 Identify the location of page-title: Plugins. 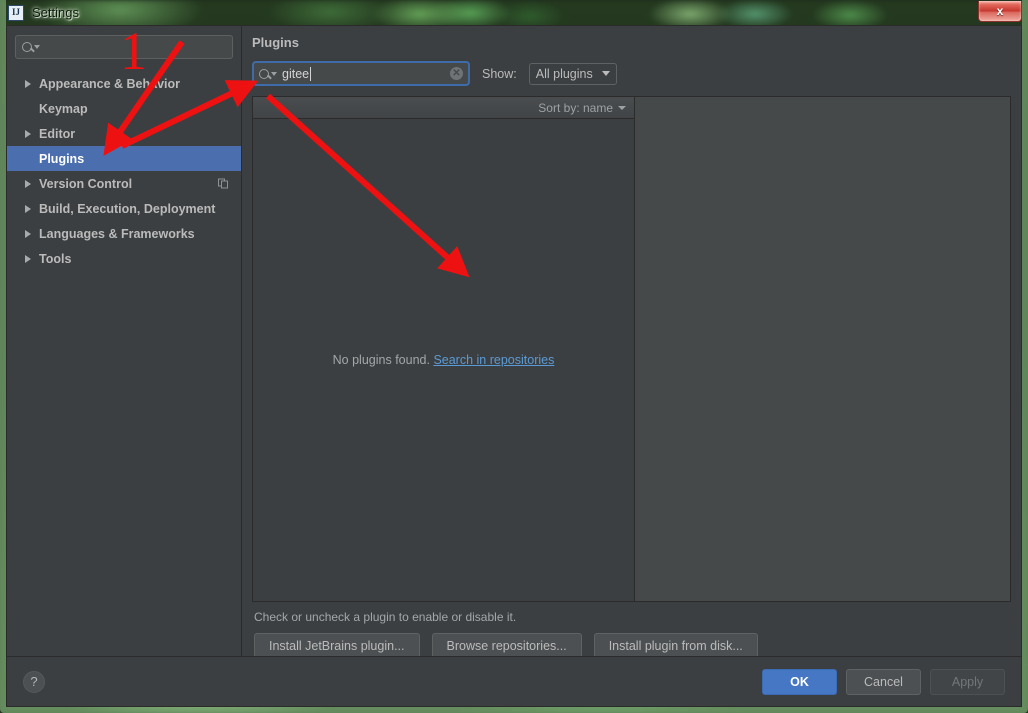
(275, 42).